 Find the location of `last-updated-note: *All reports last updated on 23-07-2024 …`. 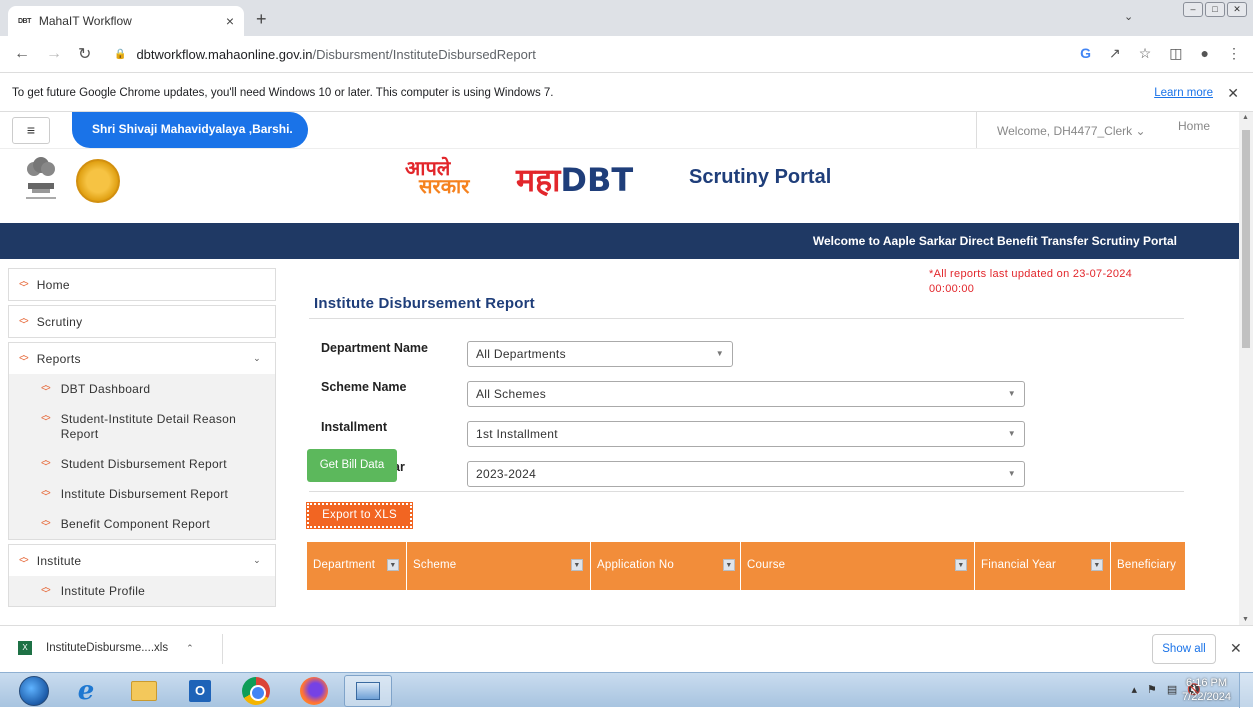

last-updated-note: *All reports last updated on 23-07-2024 … is located at coordinates (1031, 281).